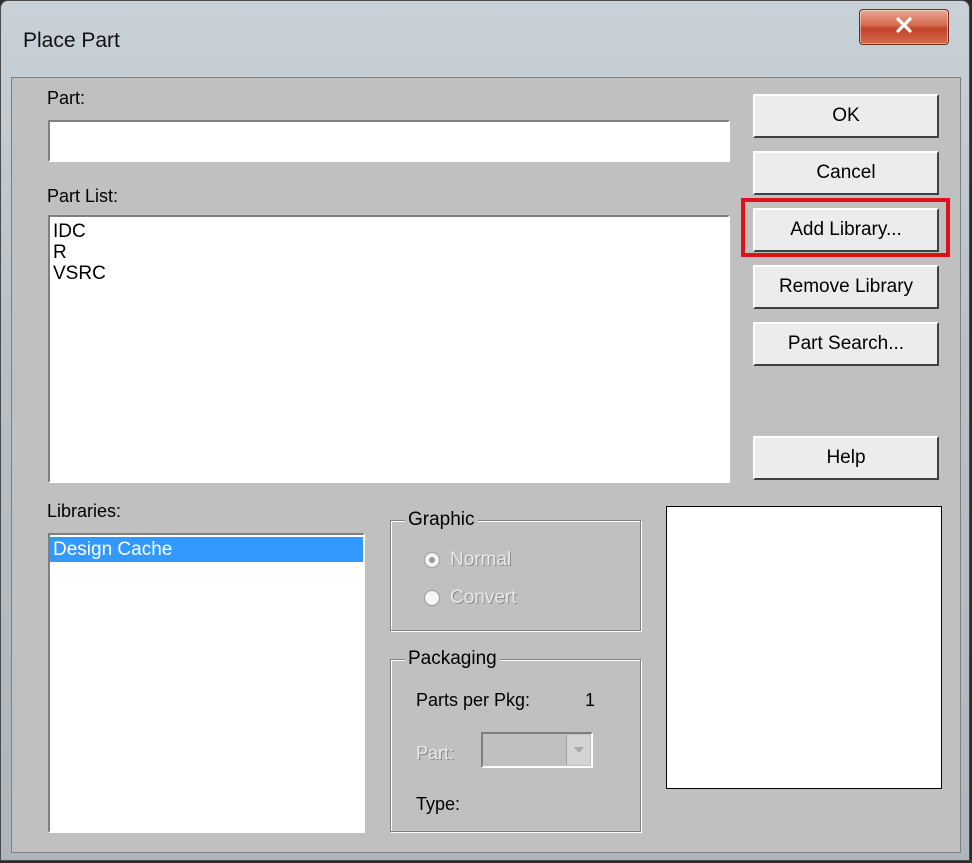  Describe the element at coordinates (84, 511) in the screenshot. I see `libraries-label: Libraries:` at that location.